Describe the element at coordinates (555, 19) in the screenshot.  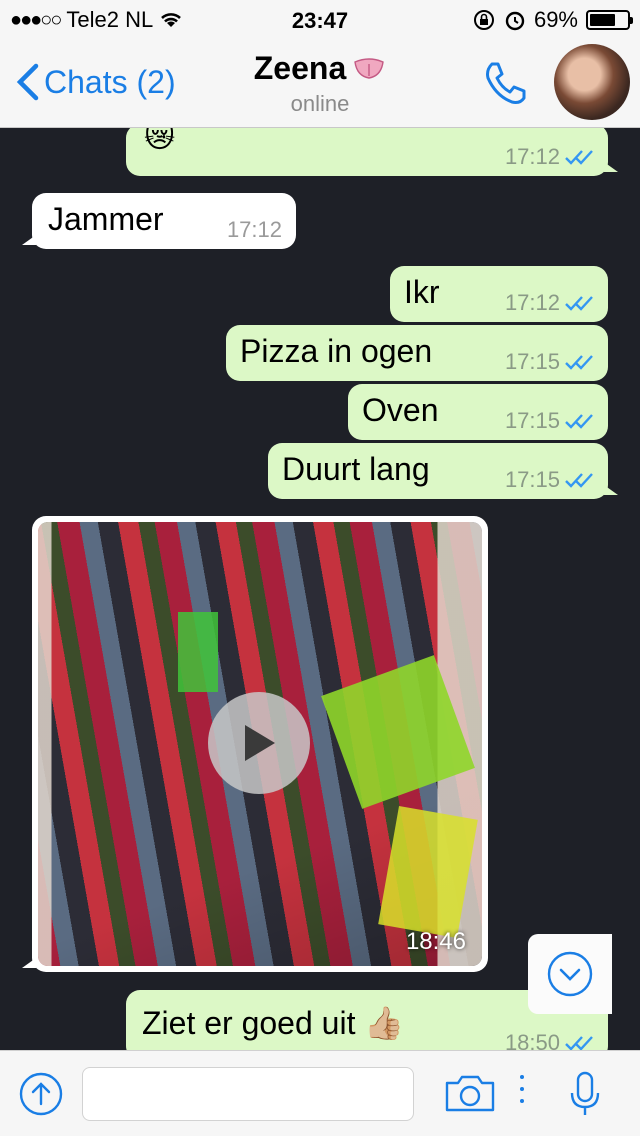
I see `battery-percent: 69%` at that location.